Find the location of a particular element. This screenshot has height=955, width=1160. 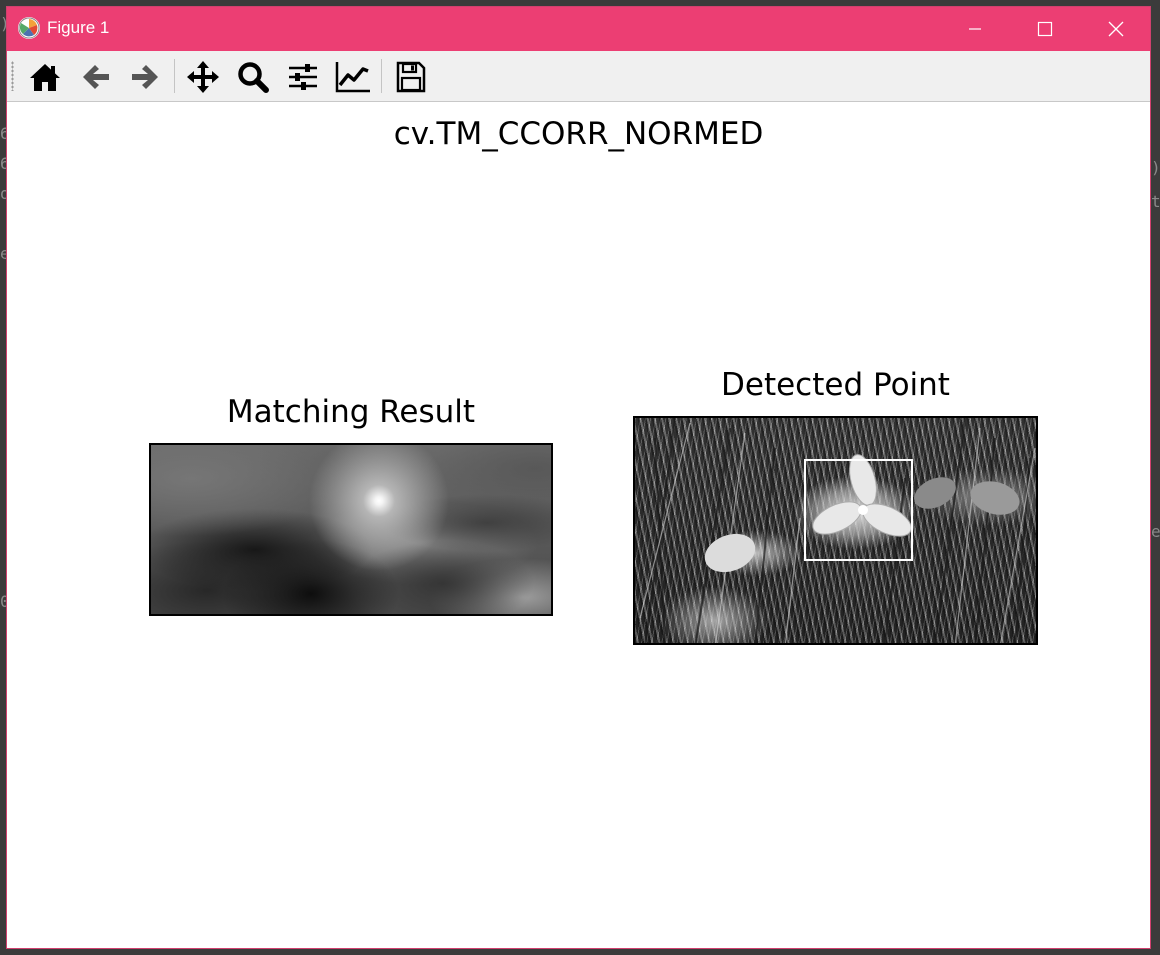

forward-arrow-icon is located at coordinates (145, 77).